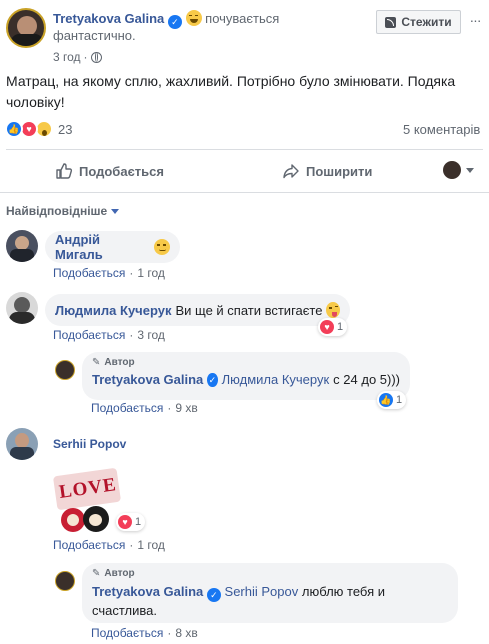 The image size is (489, 644). I want to click on feeling-word: фантастично., so click(94, 35).